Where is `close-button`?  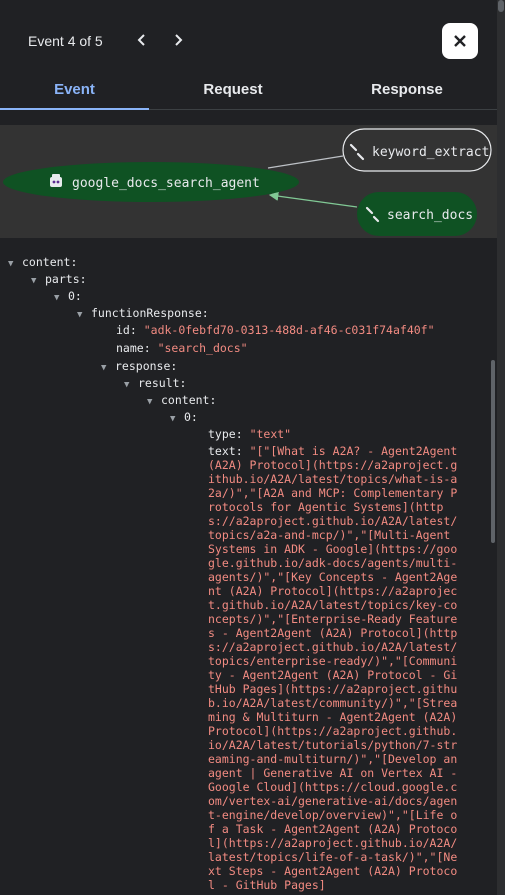
close-button is located at coordinates (460, 41).